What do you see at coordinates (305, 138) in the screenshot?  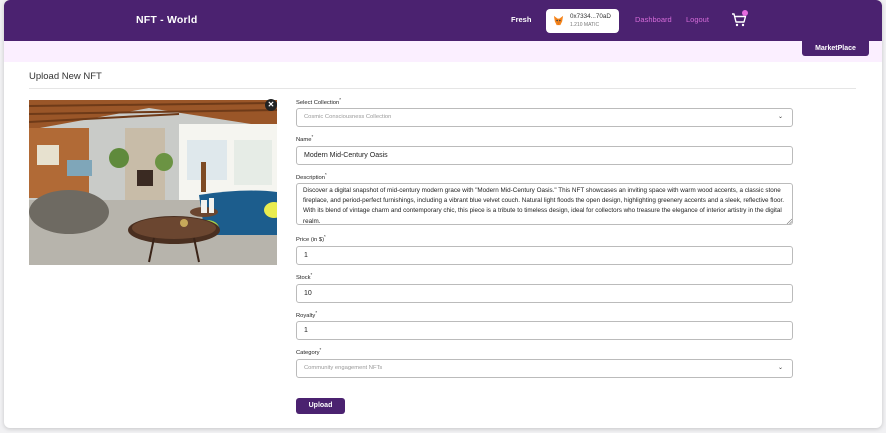 I see `name-label: Name*` at bounding box center [305, 138].